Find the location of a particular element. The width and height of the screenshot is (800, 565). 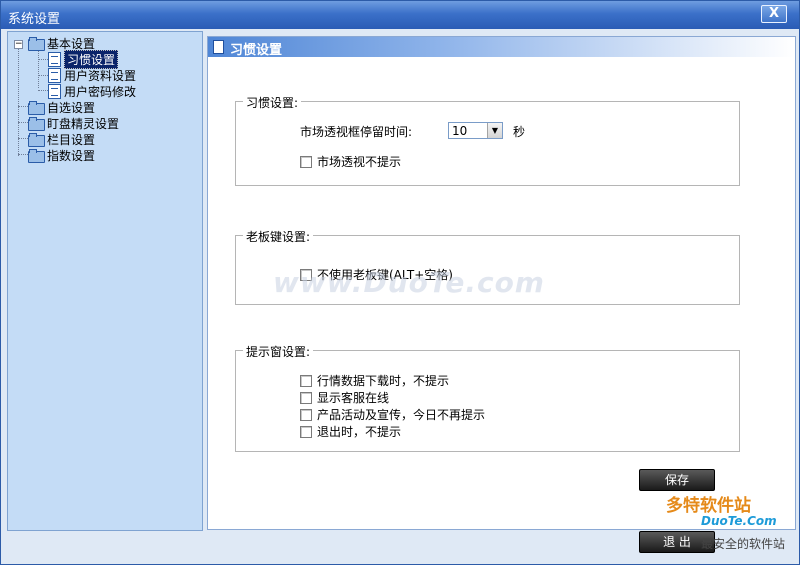

no-market-prompt-option: 市场透视不提示 is located at coordinates (350, 161).